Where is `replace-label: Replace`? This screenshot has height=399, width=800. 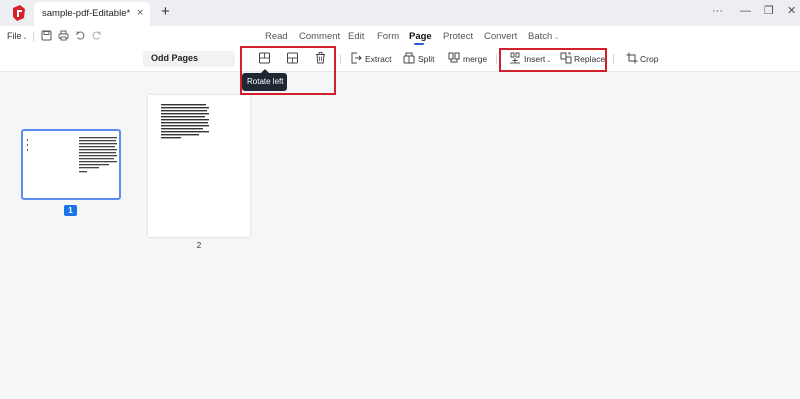
replace-label: Replace is located at coordinates (590, 59).